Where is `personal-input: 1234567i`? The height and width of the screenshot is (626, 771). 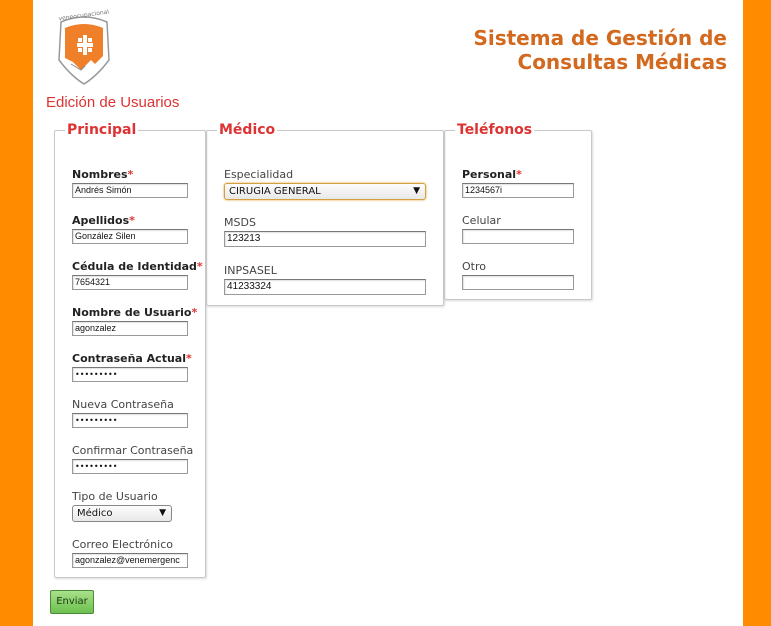 personal-input: 1234567i is located at coordinates (518, 190).